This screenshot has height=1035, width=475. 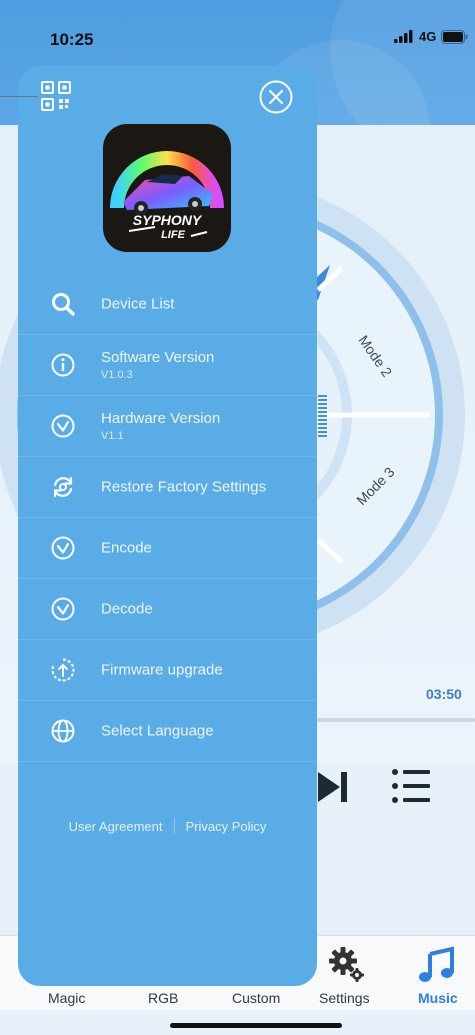 I want to click on menu-item-device-list: Device List, so click(x=167, y=304).